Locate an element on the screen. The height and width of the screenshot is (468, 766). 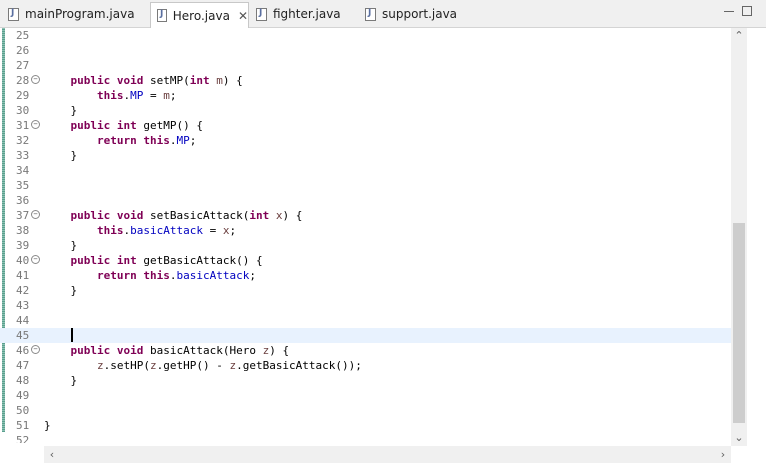
tab-label: mainProgram.java is located at coordinates (80, 14).